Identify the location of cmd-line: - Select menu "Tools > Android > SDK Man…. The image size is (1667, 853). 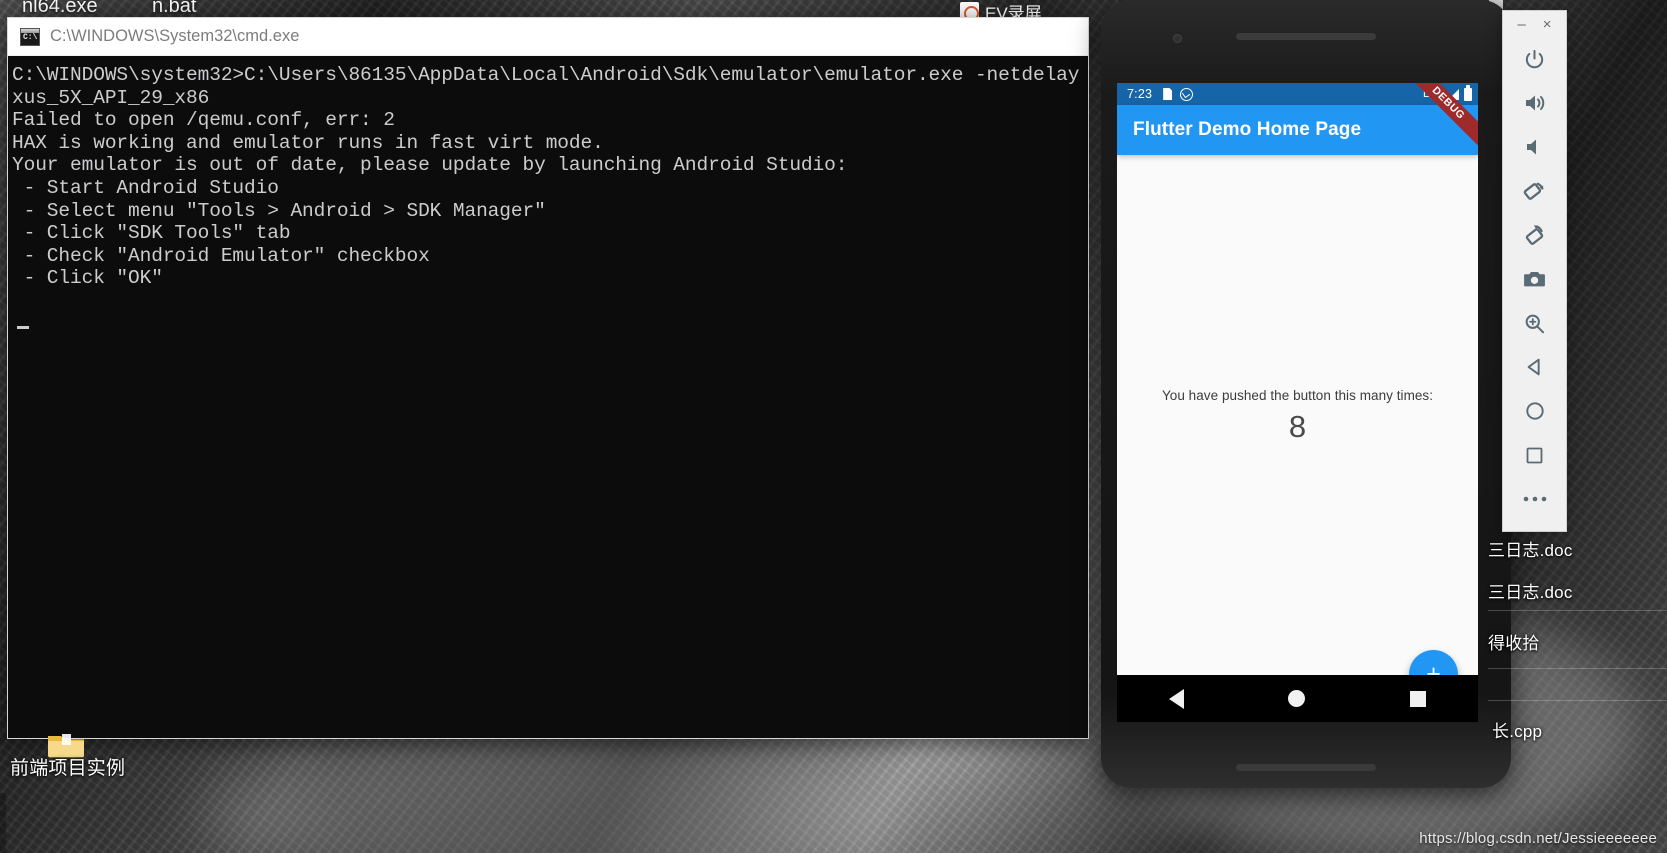
(279, 210).